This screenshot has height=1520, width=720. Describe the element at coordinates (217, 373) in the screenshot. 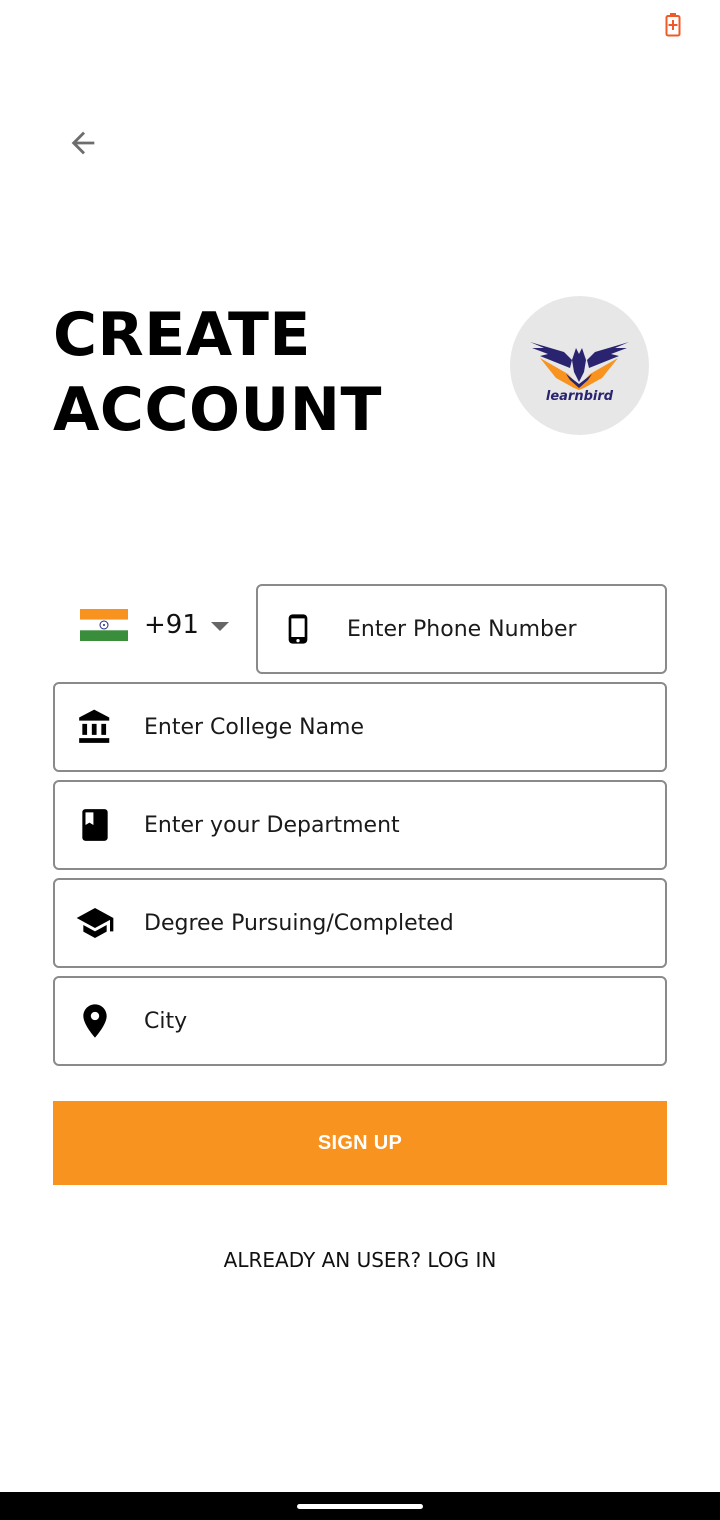

I see `page-title: CREATE ACCOUNT` at that location.